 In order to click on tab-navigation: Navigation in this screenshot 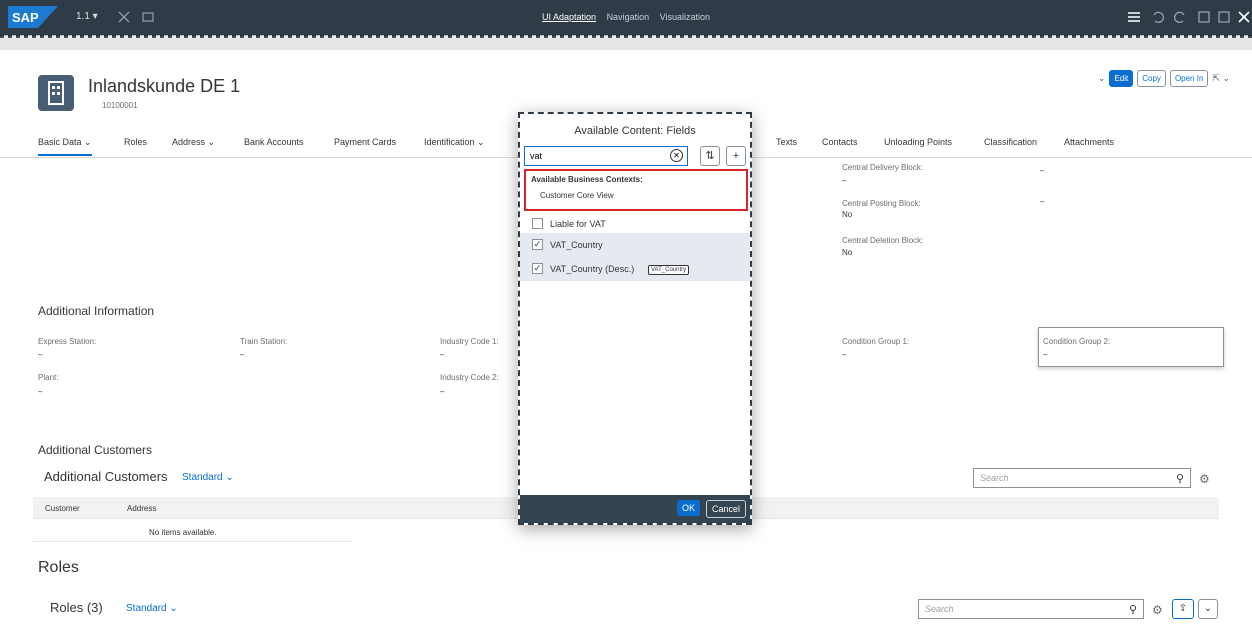, I will do `click(628, 17)`.